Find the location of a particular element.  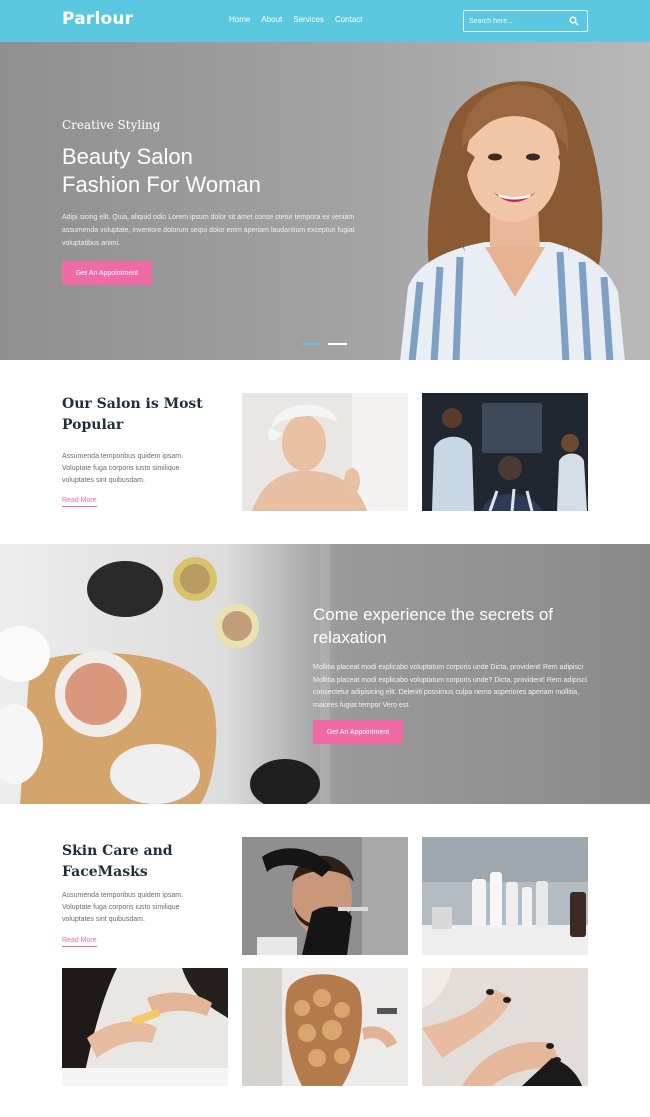

manicure-photo is located at coordinates (145, 1027).